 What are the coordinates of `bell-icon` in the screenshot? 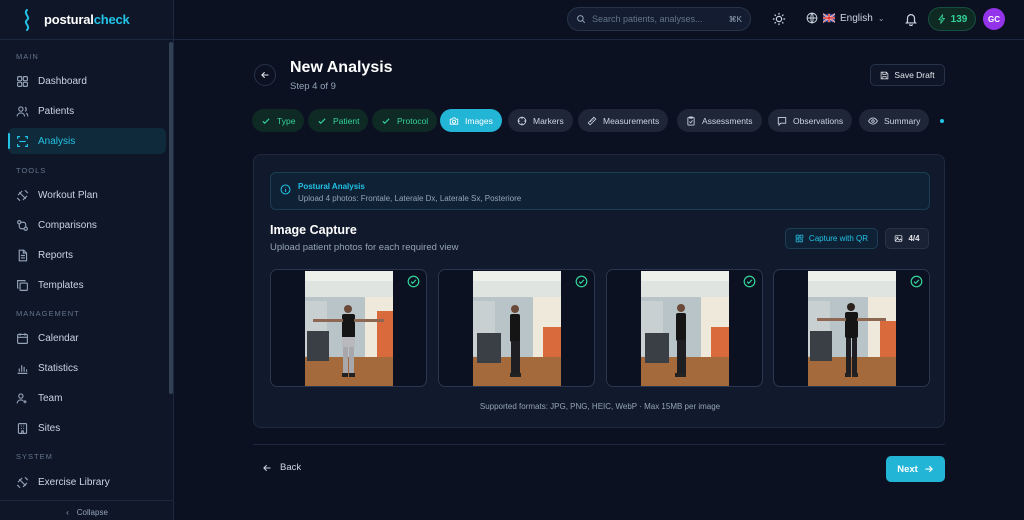 It's located at (911, 19).